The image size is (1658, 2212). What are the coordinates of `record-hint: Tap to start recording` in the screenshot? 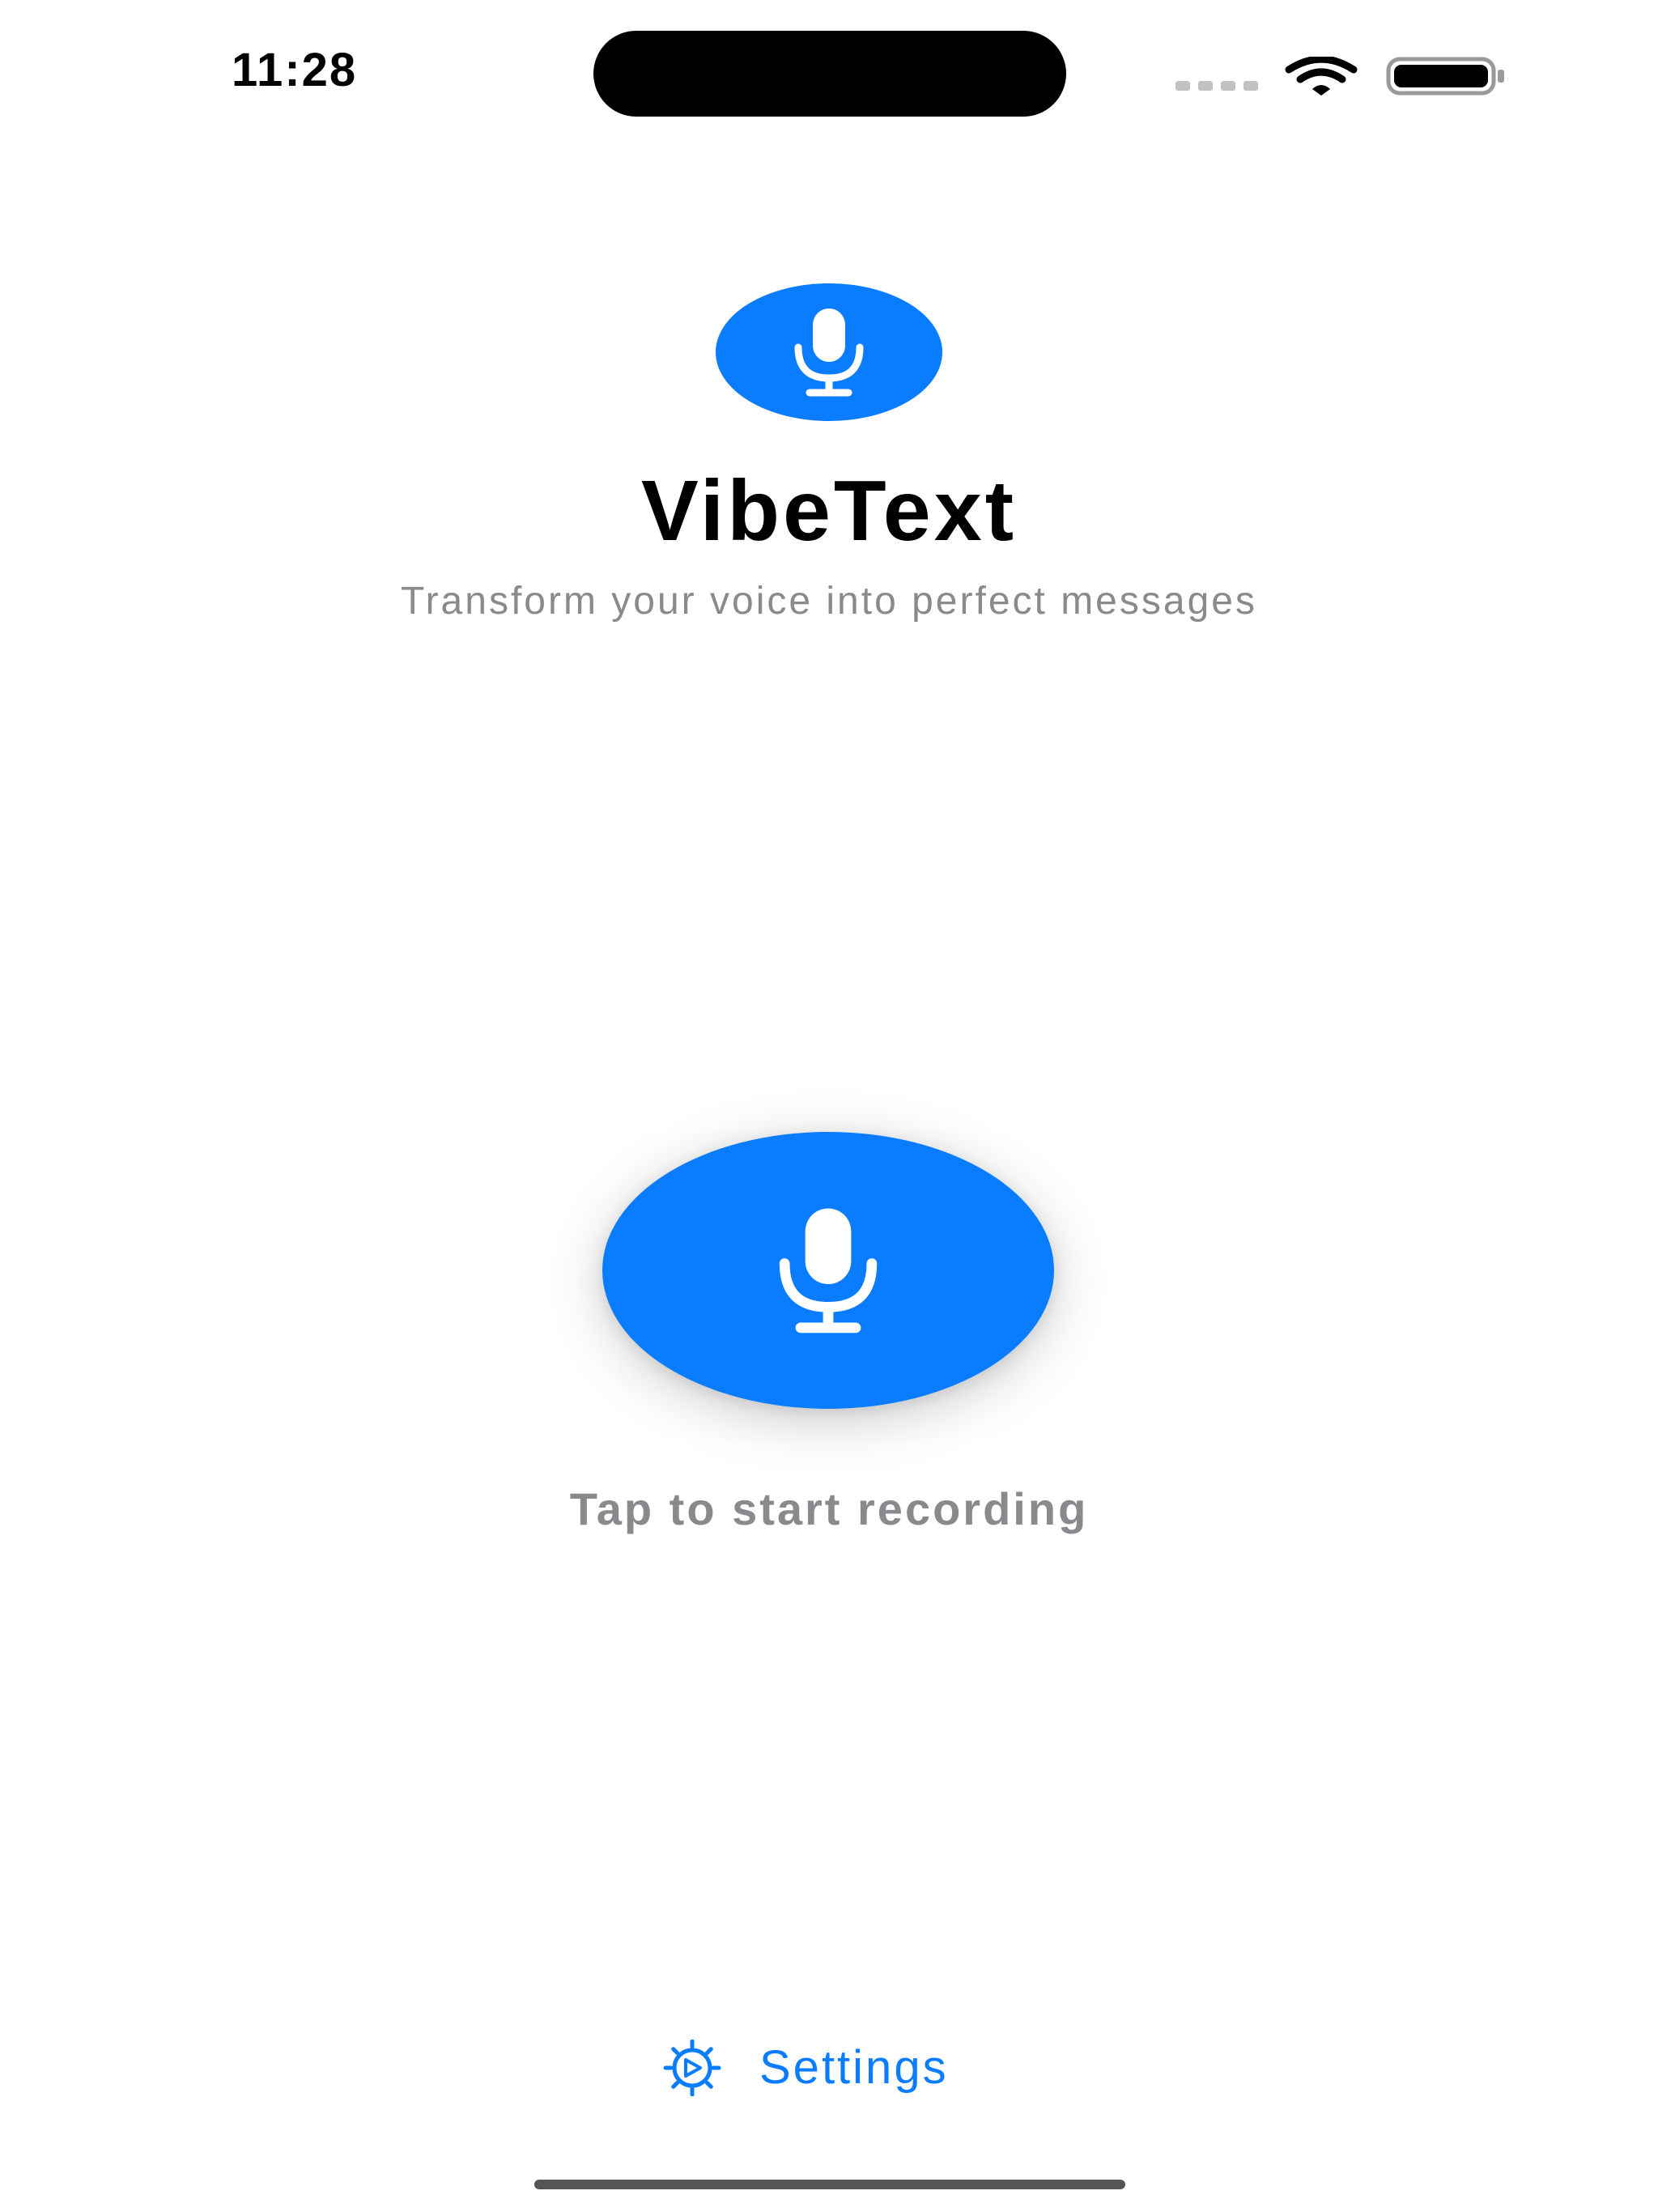 It's located at (829, 1508).